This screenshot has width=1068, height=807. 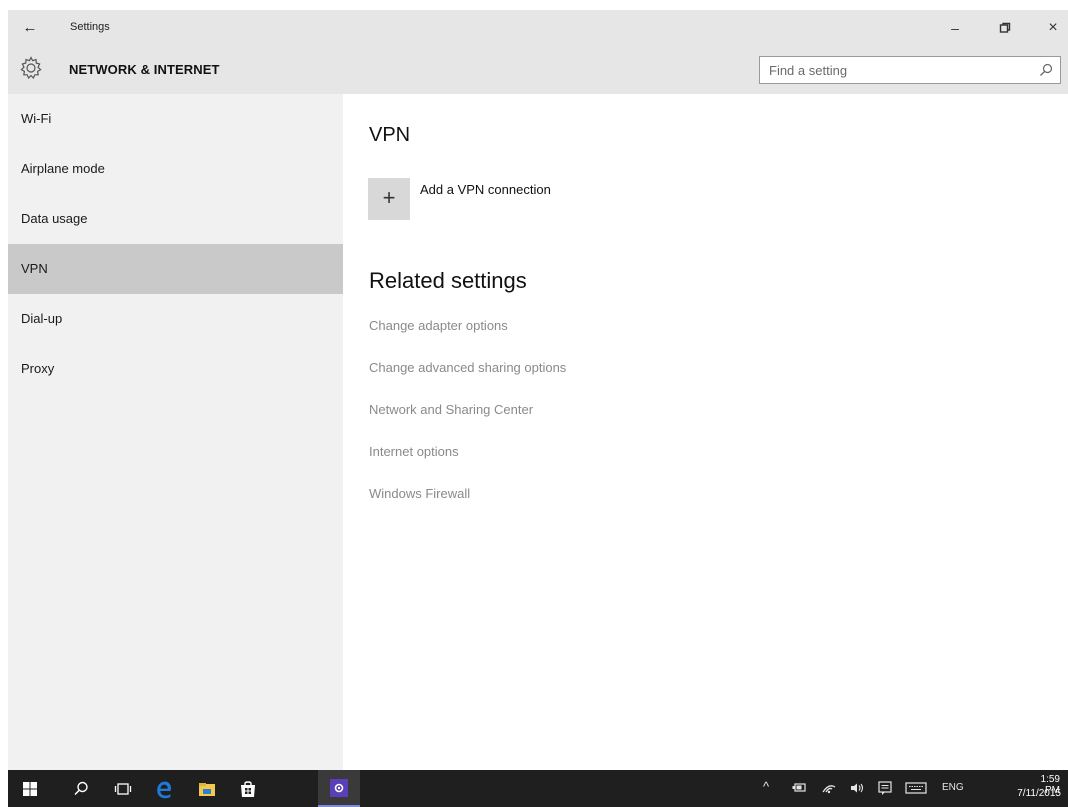 What do you see at coordinates (438, 325) in the screenshot?
I see `link-change-adapter-options: Change adapter options` at bounding box center [438, 325].